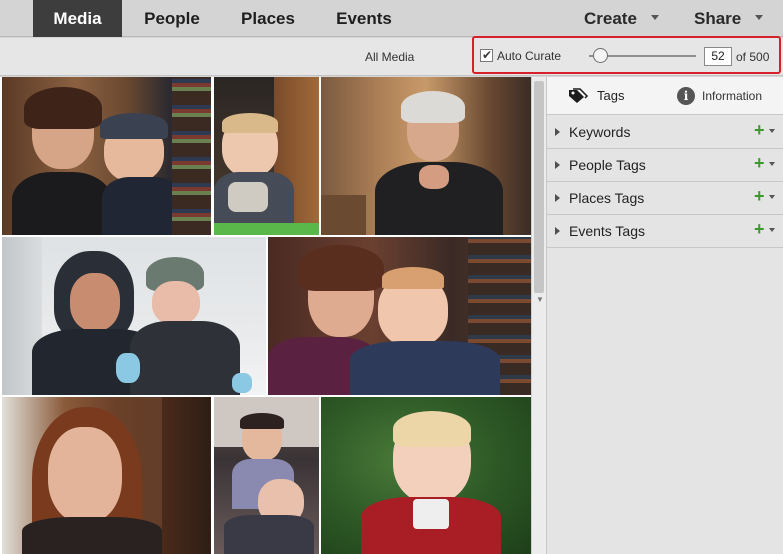 The height and width of the screenshot is (554, 783). Describe the element at coordinates (753, 57) in the screenshot. I see `curate-total-label: of 500` at that location.